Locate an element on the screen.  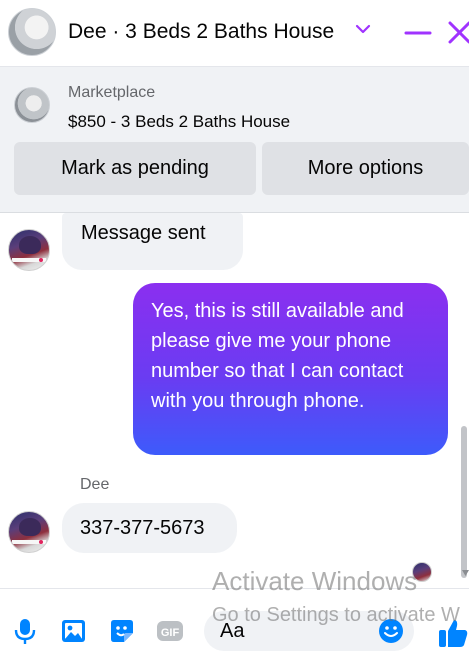
svg-text: GIF is located at coordinates (170, 633).